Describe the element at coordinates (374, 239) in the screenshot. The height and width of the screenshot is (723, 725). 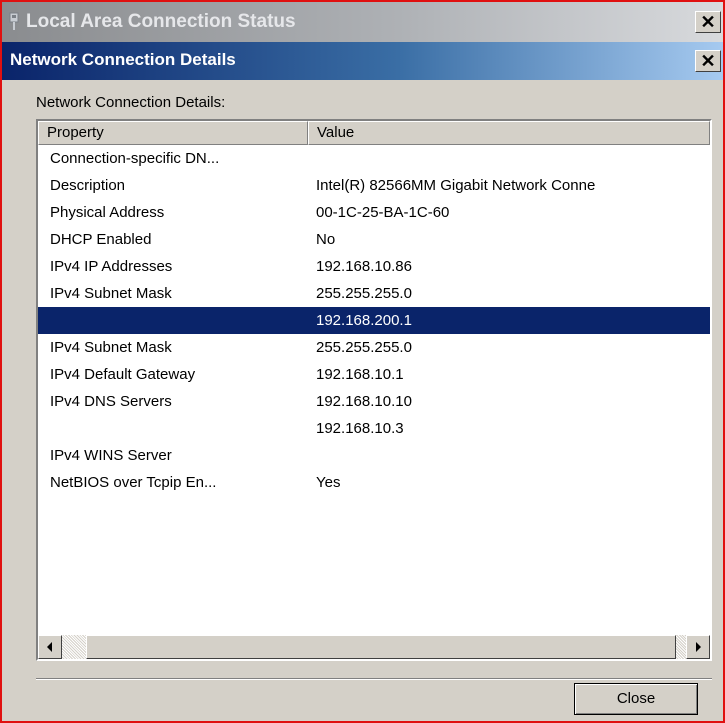
I see `table-row: DHCP Enabled No` at that location.